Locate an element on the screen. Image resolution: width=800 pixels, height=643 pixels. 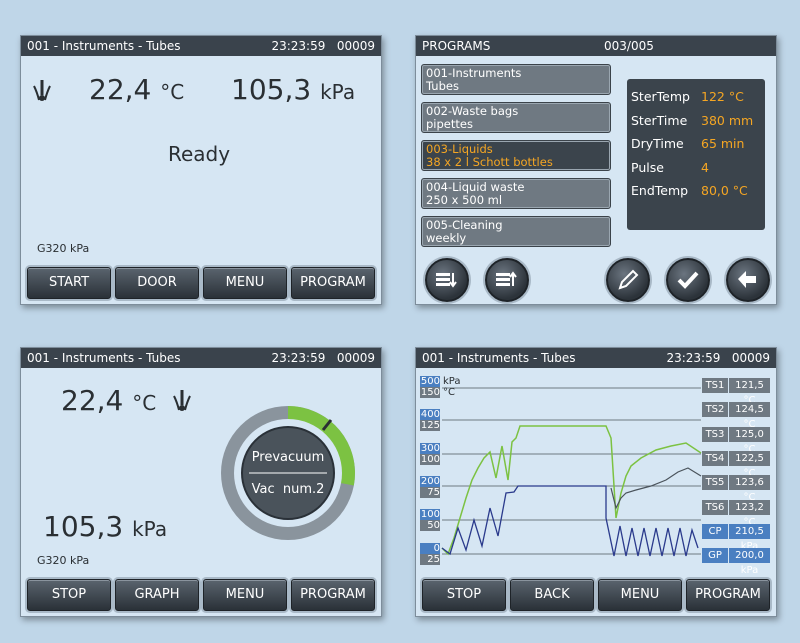
pencil-icon is located at coordinates (628, 279).